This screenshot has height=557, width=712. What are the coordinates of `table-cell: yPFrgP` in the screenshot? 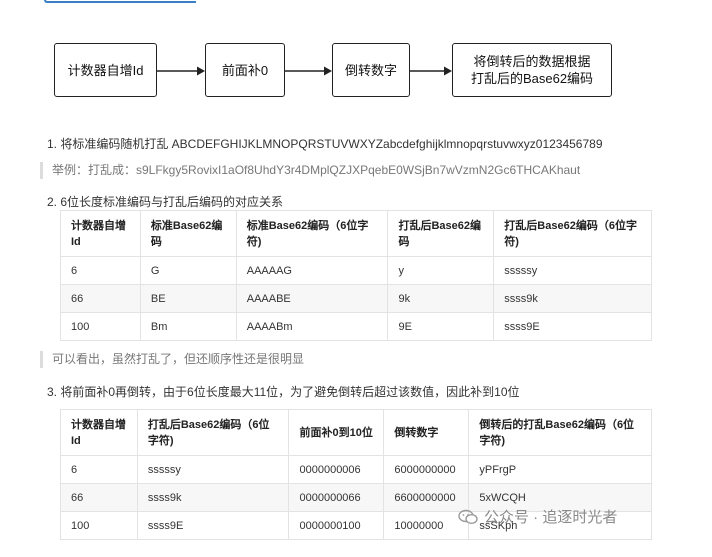 It's located at (560, 469).